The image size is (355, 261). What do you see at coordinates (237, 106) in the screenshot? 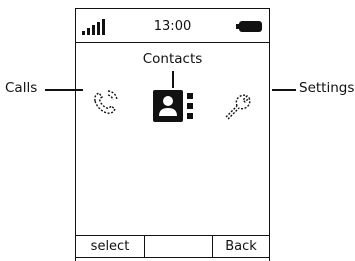
I see `wrench-screwdriver-icon` at bounding box center [237, 106].